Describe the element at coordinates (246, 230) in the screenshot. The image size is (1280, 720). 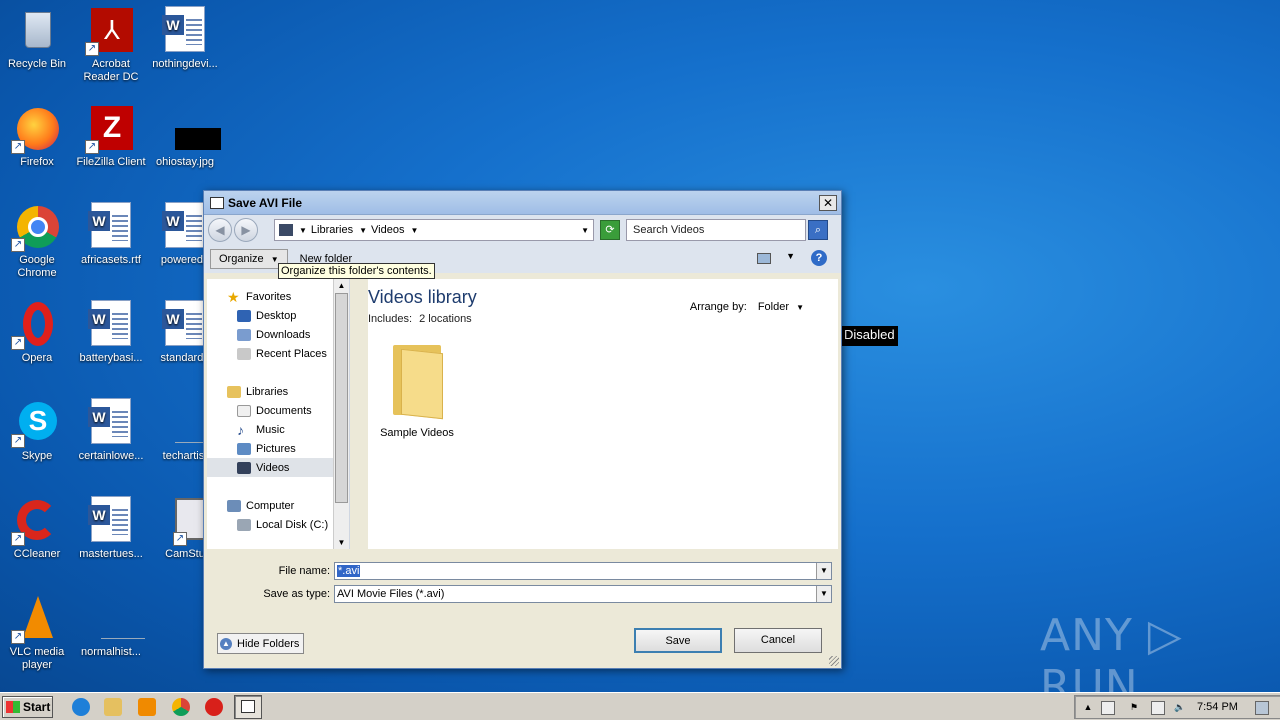
I see `forward-button: ▶` at that location.